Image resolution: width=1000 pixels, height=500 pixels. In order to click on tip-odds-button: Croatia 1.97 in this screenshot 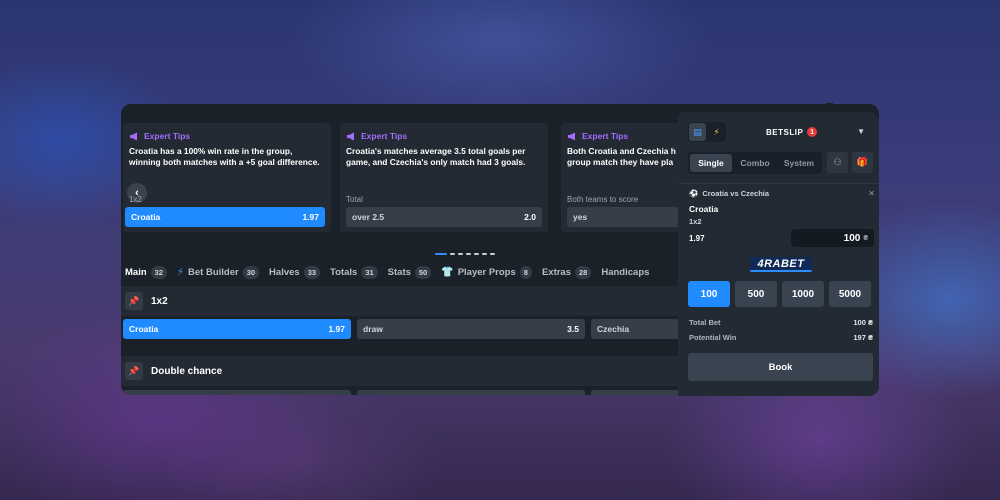, I will do `click(225, 217)`.